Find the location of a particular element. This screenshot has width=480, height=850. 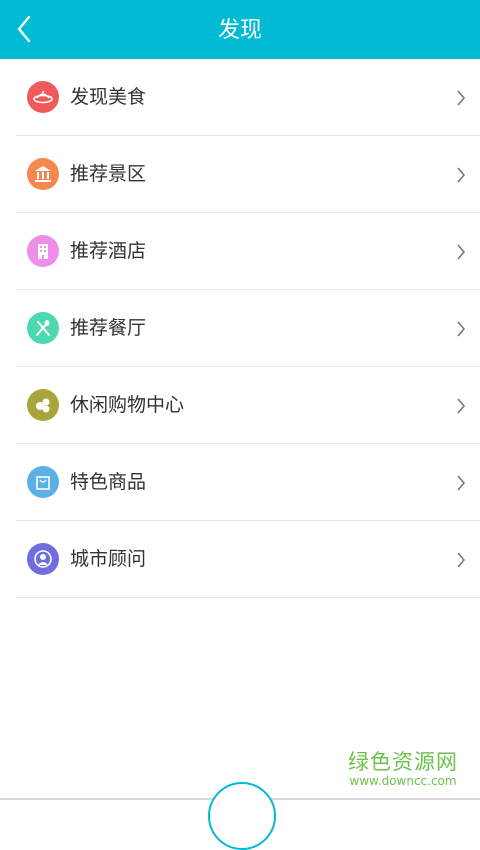

watermark-title: 绿色资源网 is located at coordinates (403, 762).